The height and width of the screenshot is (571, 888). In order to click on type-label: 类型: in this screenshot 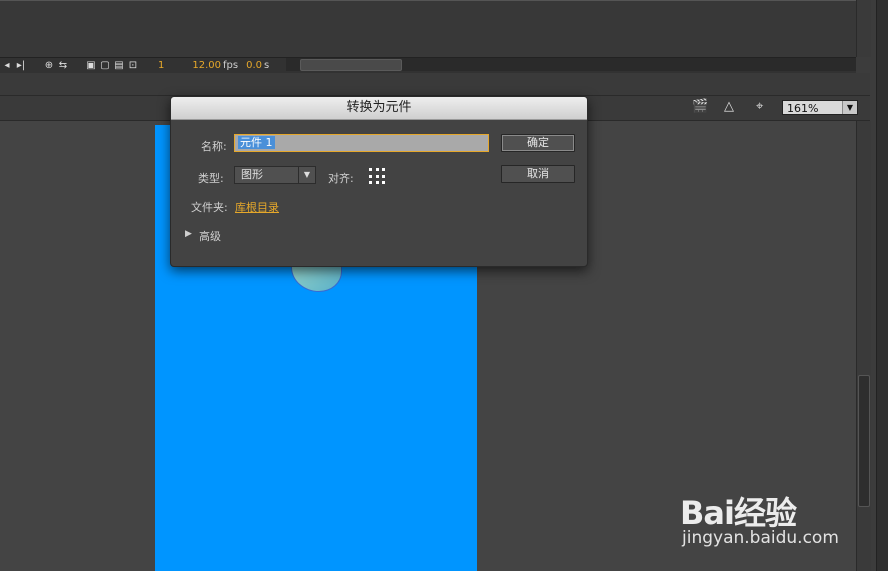, I will do `click(211, 178)`.